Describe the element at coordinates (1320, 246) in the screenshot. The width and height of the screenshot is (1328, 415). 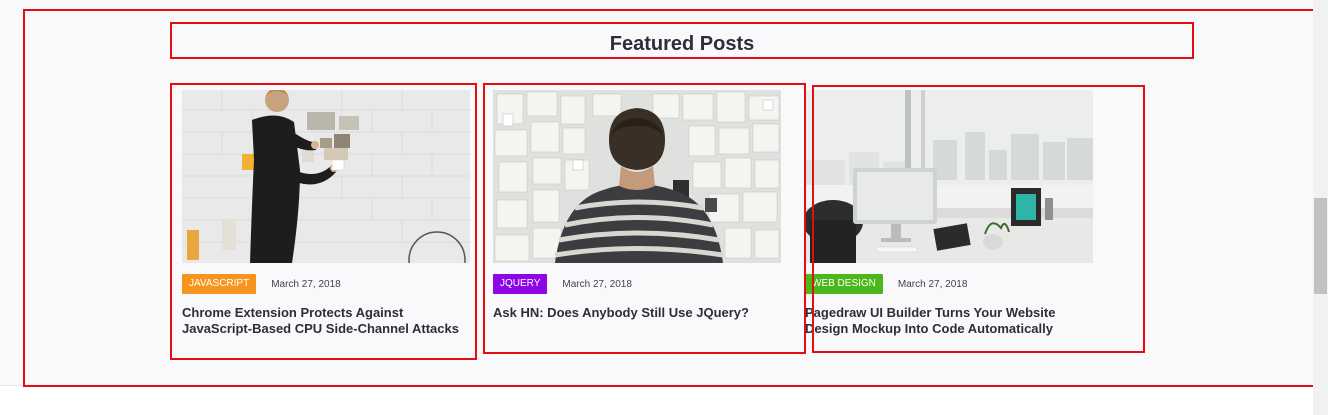
I see `page-scrollbar-thumb` at that location.